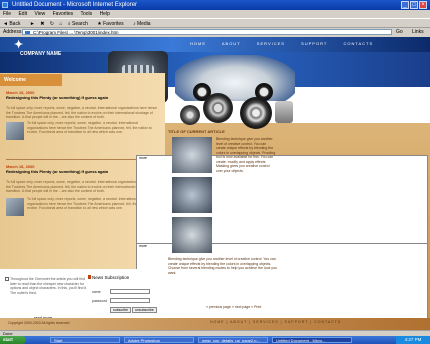 This screenshot has height=344, width=430. What do you see at coordinates (215, 14) in the screenshot?
I see `menu-bar: File Edit View Favorites Tools Help` at bounding box center [215, 14].